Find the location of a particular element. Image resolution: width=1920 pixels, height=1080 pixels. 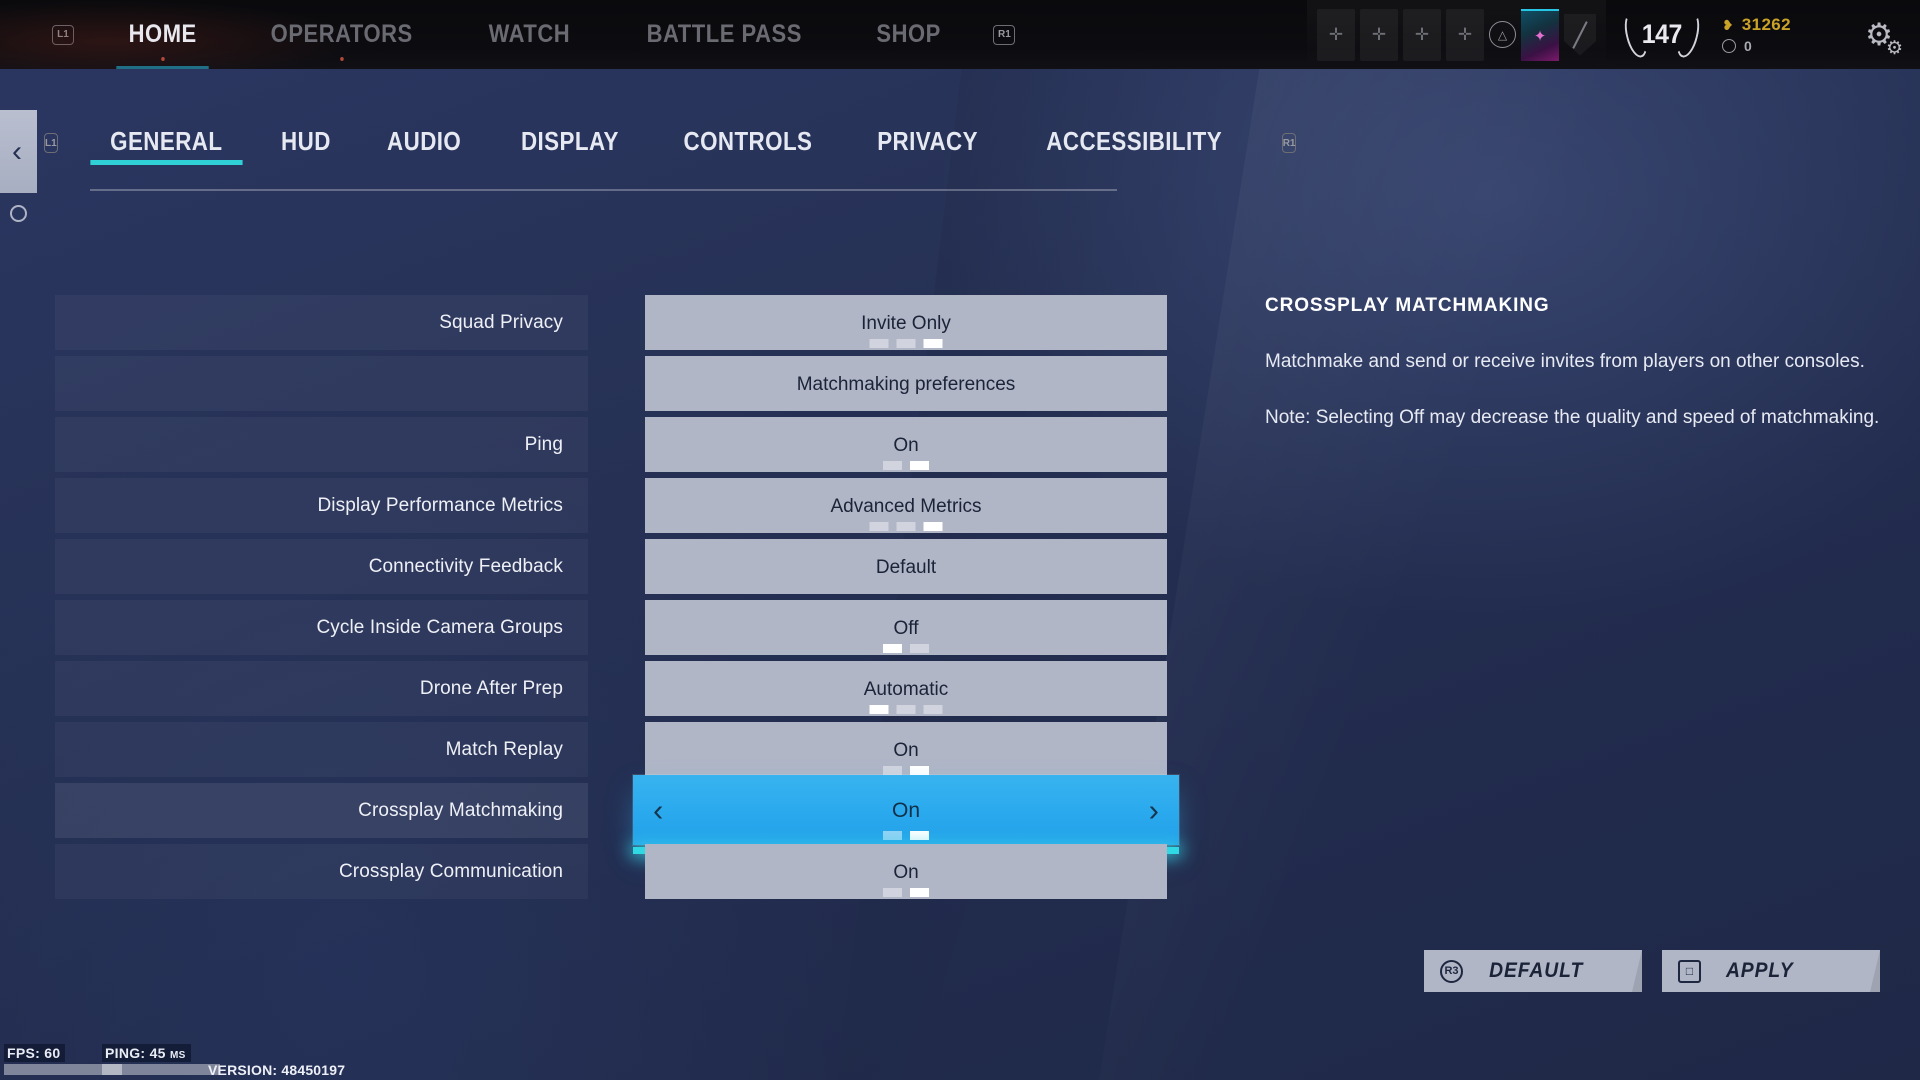

loadout-slot-2: ✛ is located at coordinates (1379, 34).